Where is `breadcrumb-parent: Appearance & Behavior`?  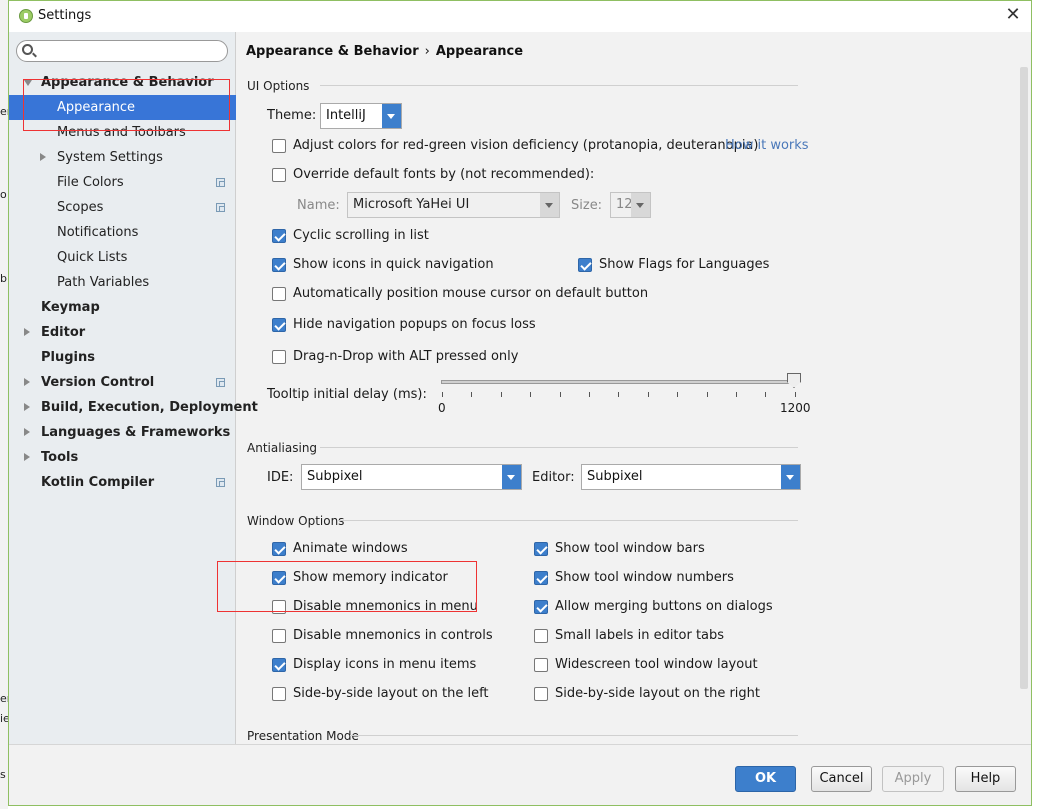
breadcrumb-parent: Appearance & Behavior is located at coordinates (332, 51).